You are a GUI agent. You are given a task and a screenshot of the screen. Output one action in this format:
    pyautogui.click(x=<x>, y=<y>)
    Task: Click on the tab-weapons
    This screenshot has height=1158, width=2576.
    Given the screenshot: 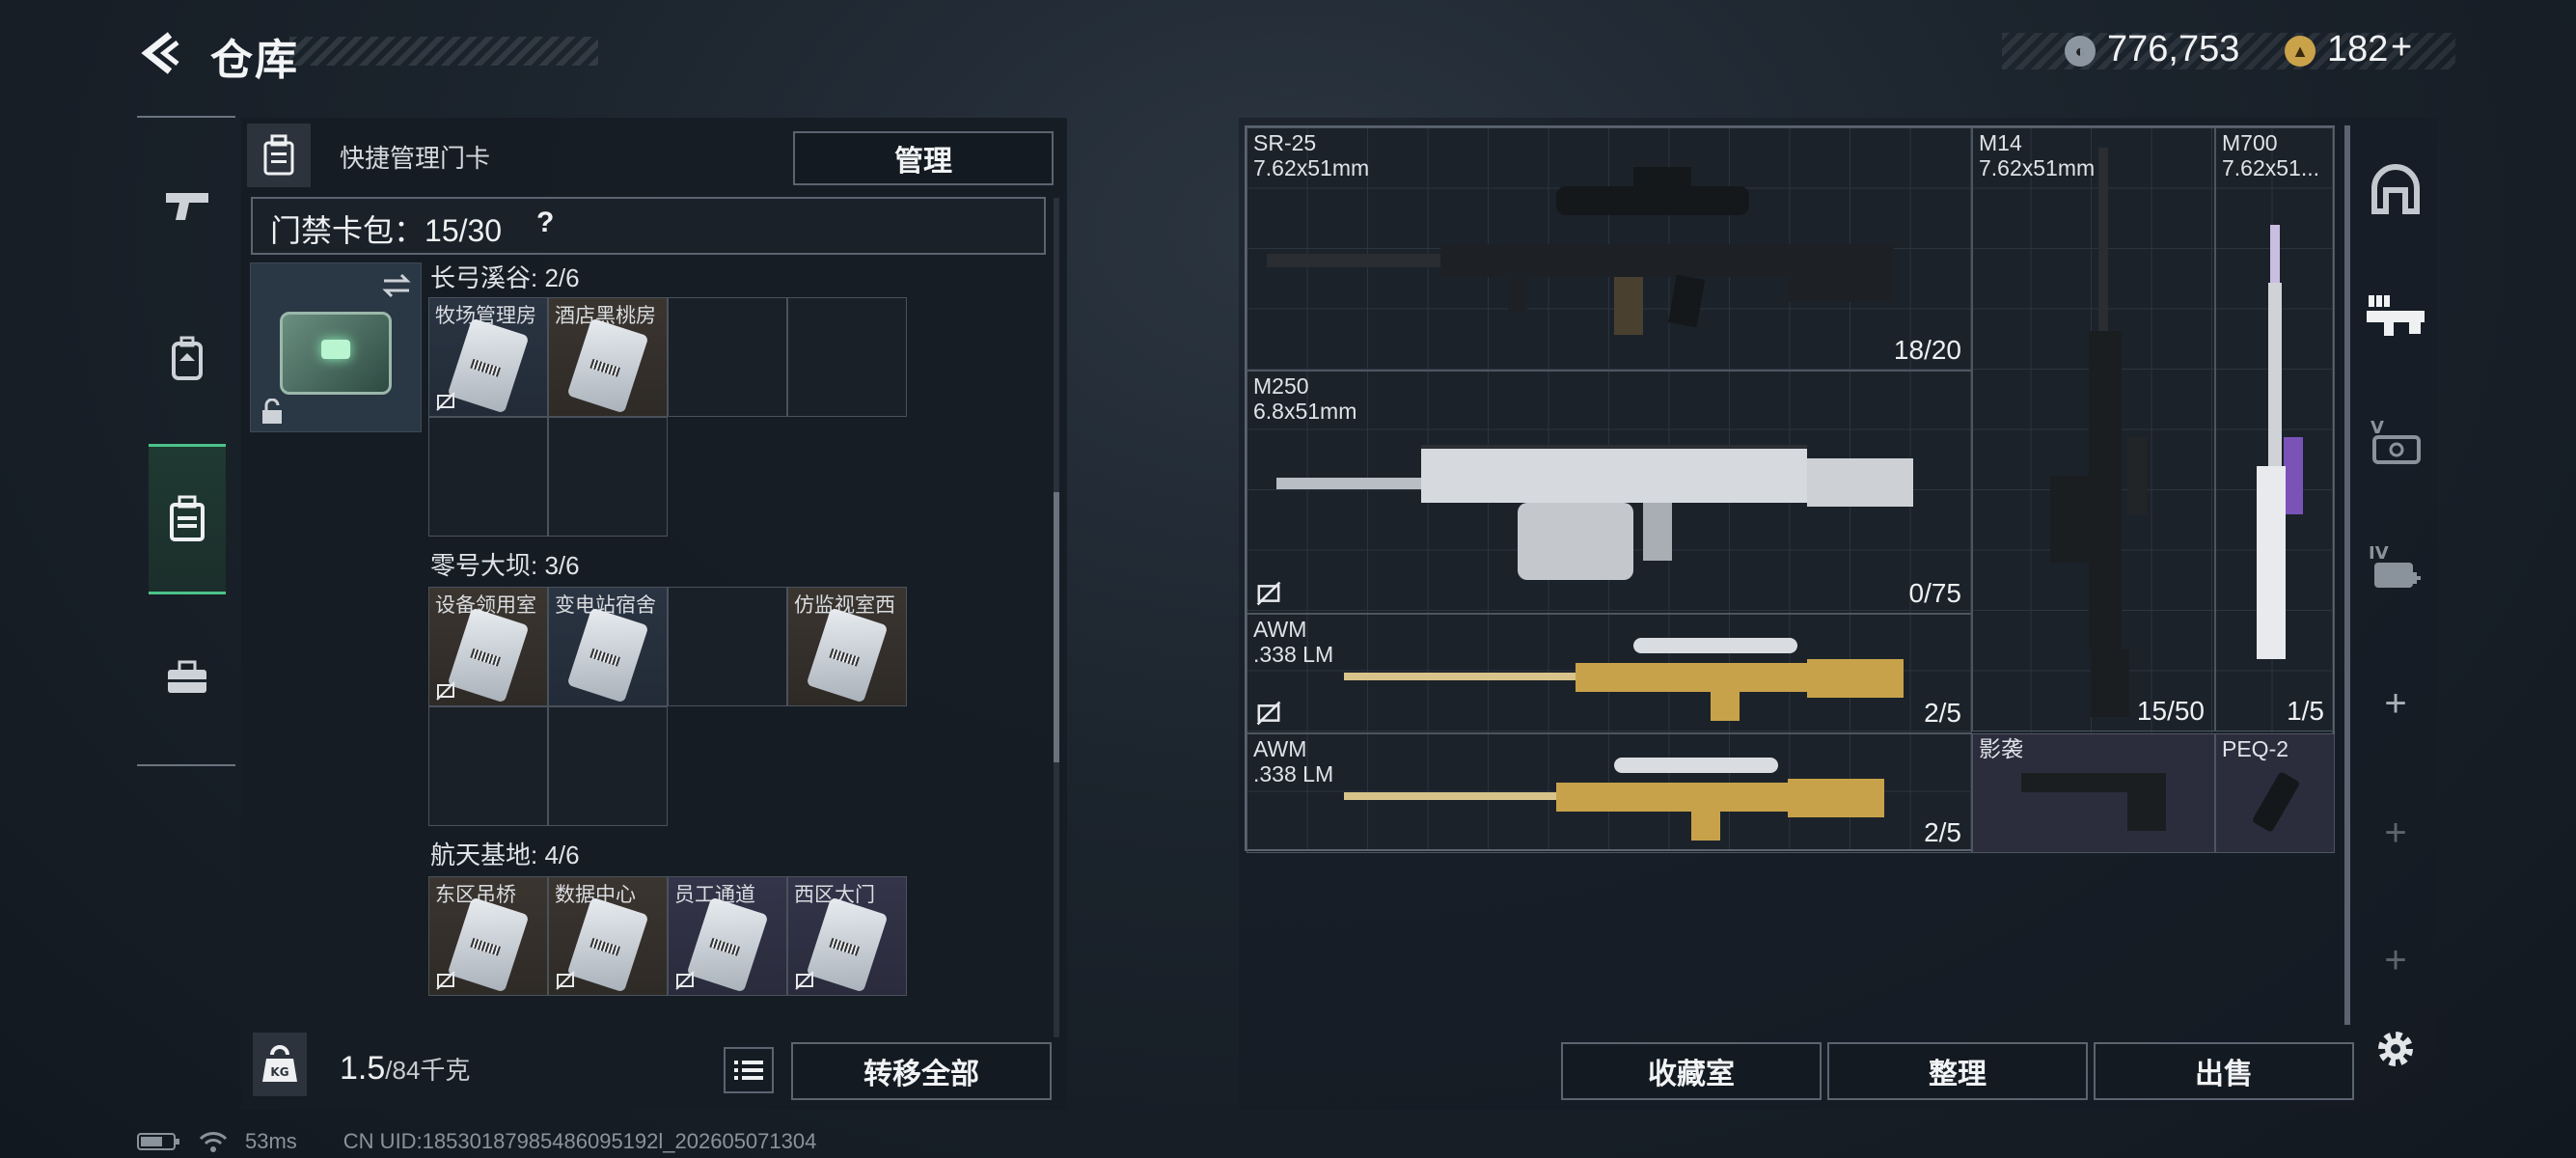 What is the action you would take?
    pyautogui.click(x=2395, y=315)
    